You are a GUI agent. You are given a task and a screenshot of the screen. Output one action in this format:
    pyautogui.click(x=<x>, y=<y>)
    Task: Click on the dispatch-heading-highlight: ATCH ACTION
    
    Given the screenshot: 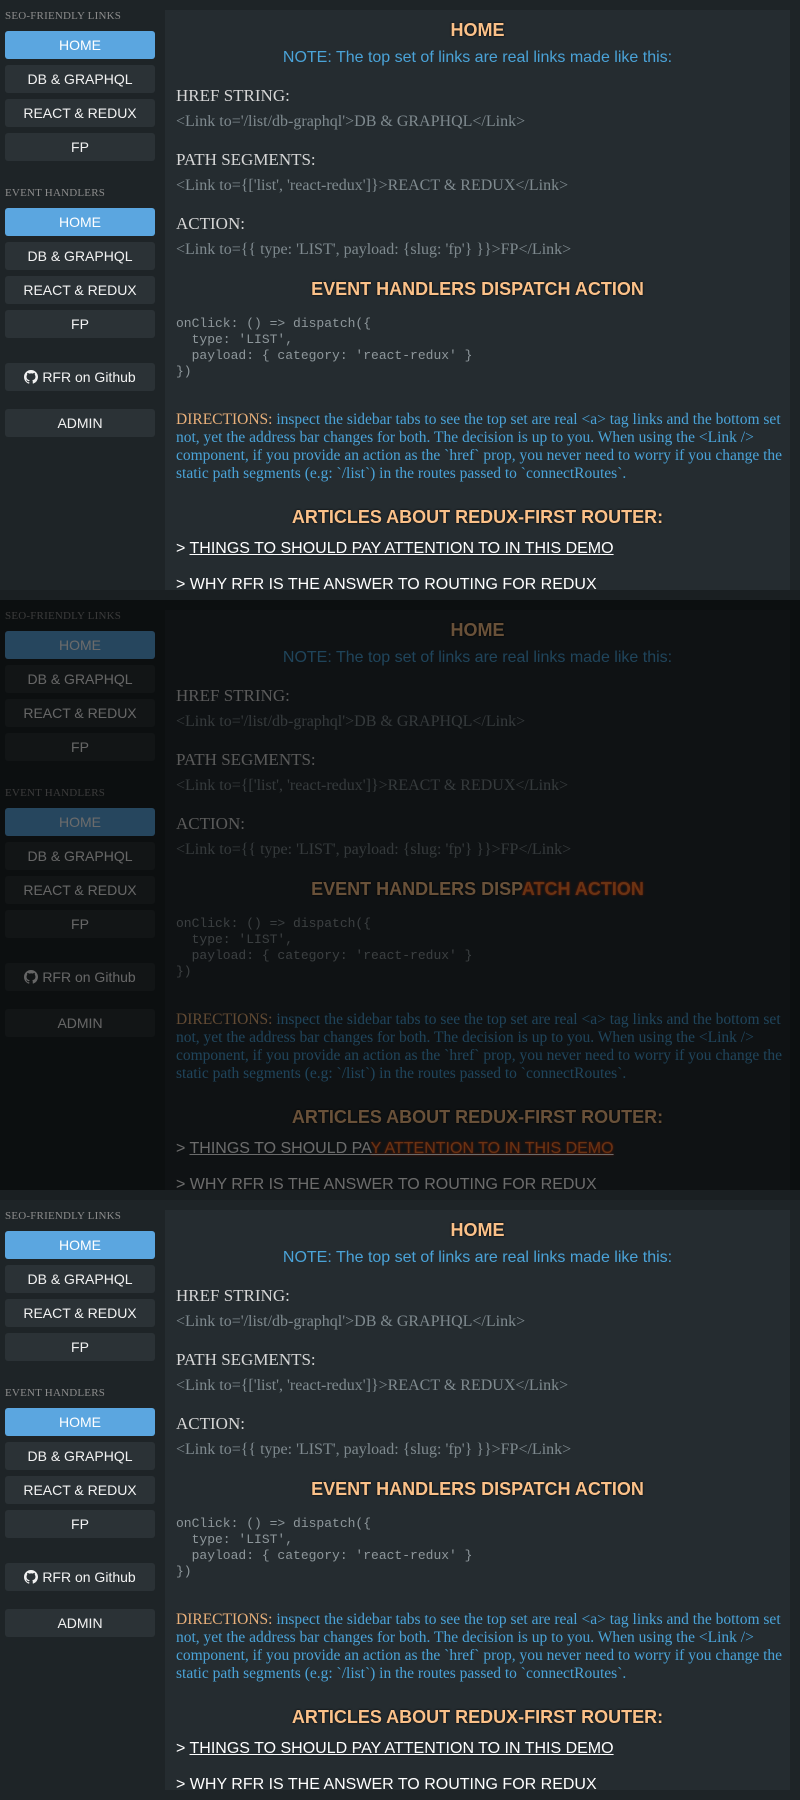 What is the action you would take?
    pyautogui.click(x=582, y=889)
    